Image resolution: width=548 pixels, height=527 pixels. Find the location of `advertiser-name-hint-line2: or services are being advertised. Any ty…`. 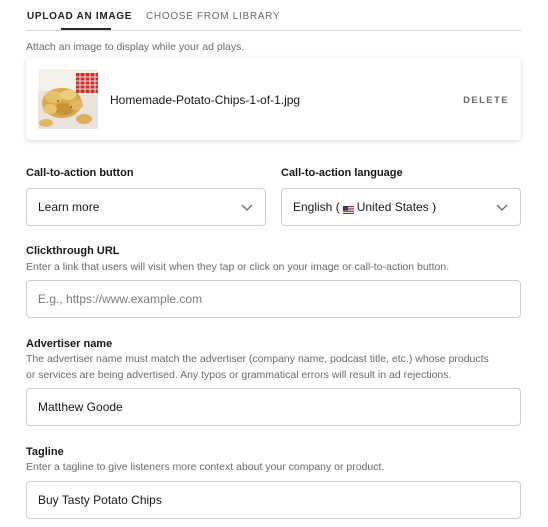

advertiser-name-hint-line2: or services are being advertised. Any ty… is located at coordinates (239, 375).